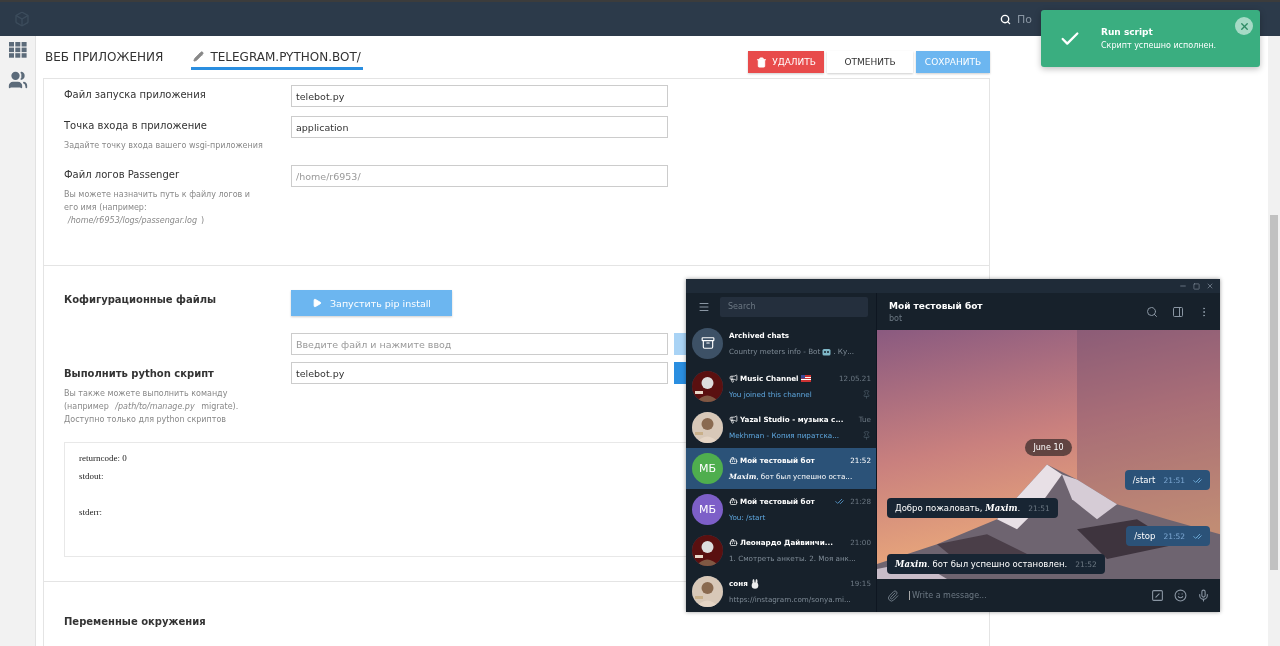 The image size is (1280, 646). What do you see at coordinates (135, 95) in the screenshot?
I see `field-label: Файл запуска приложения` at bounding box center [135, 95].